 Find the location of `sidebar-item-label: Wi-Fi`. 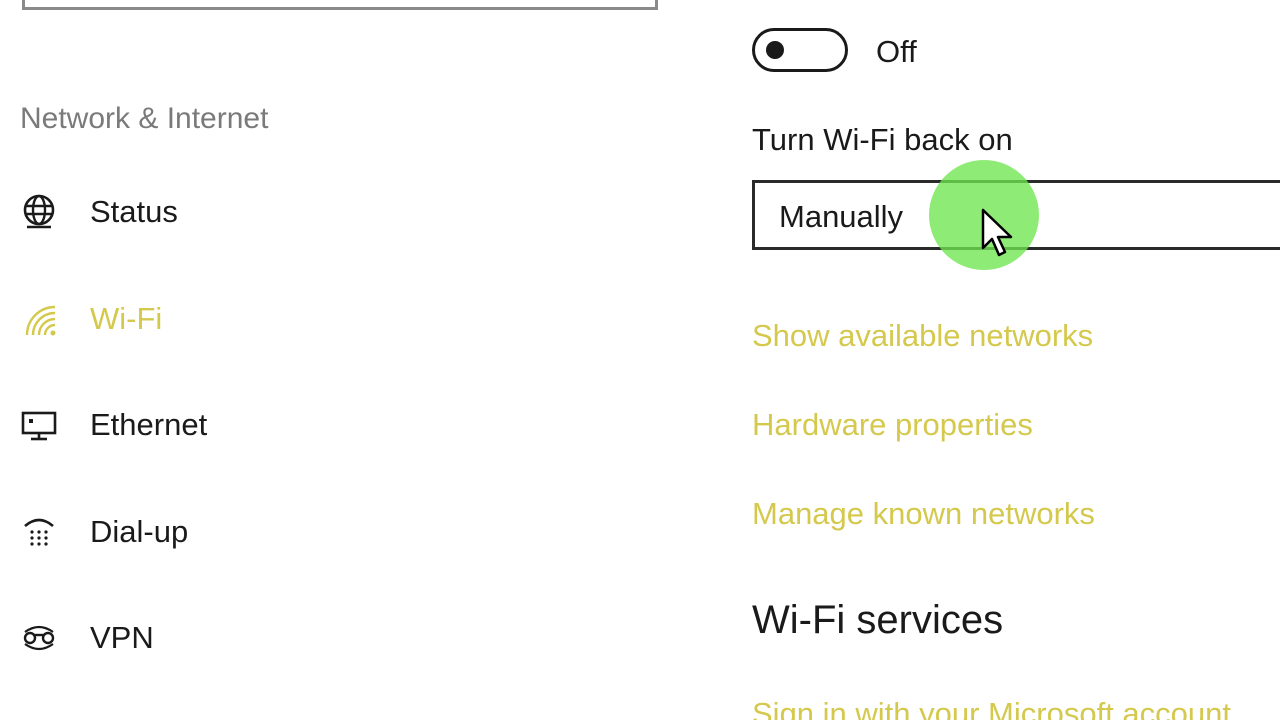

sidebar-item-label: Wi-Fi is located at coordinates (126, 318).